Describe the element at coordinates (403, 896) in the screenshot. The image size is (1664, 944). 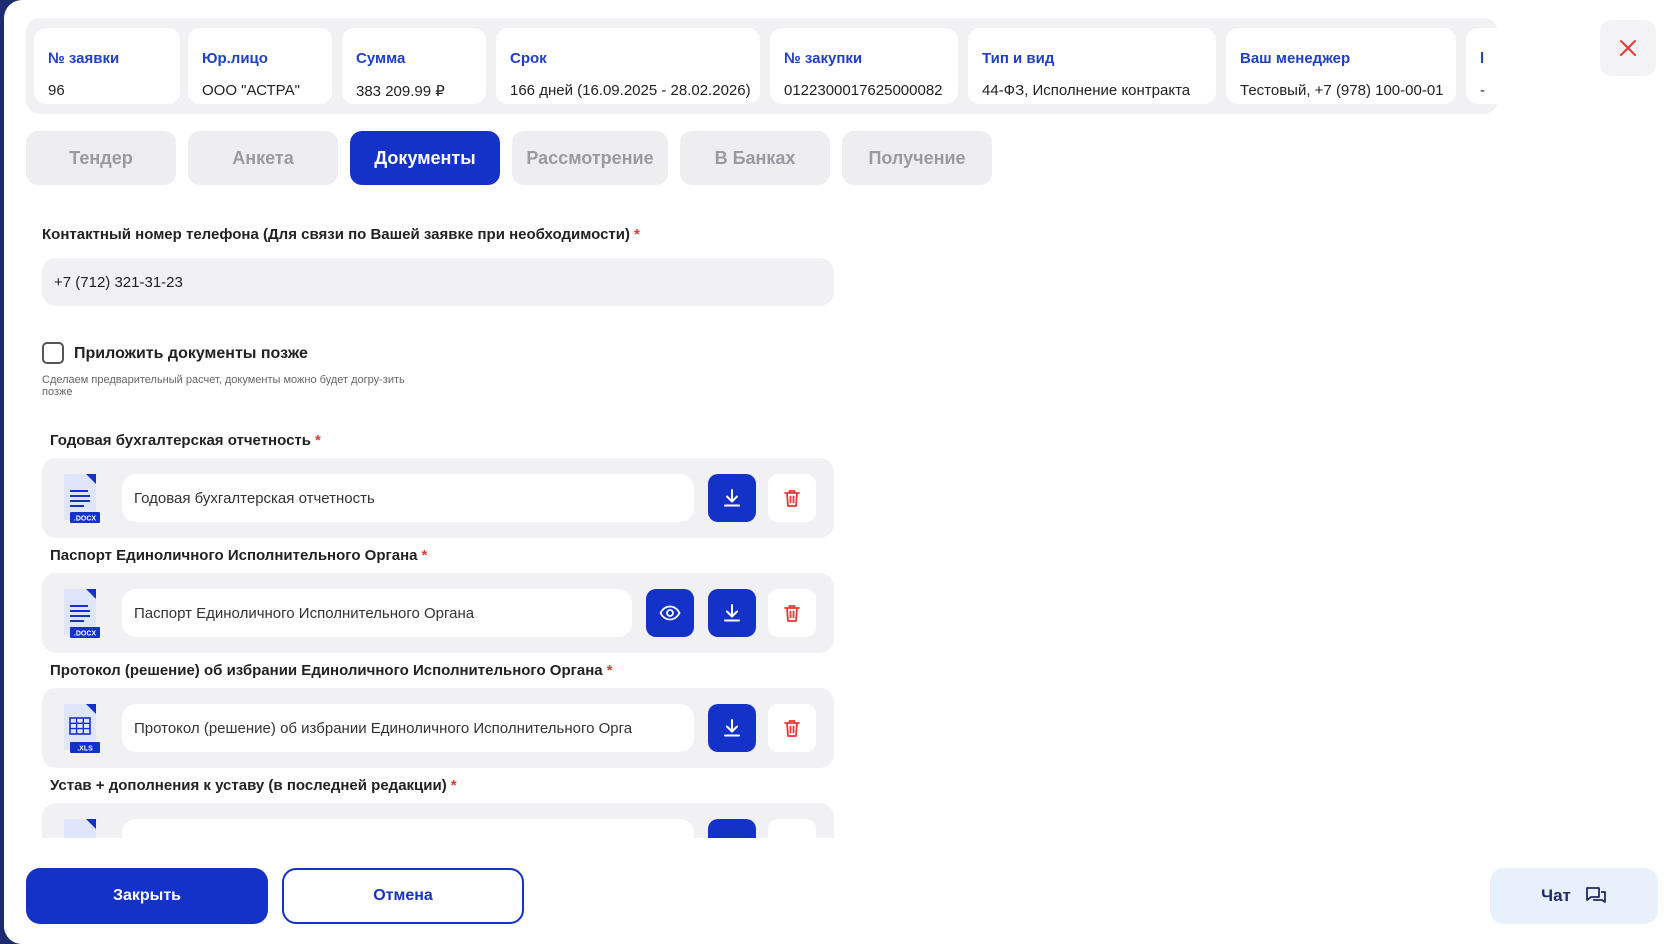
I see `cancel-button: Отмена` at that location.